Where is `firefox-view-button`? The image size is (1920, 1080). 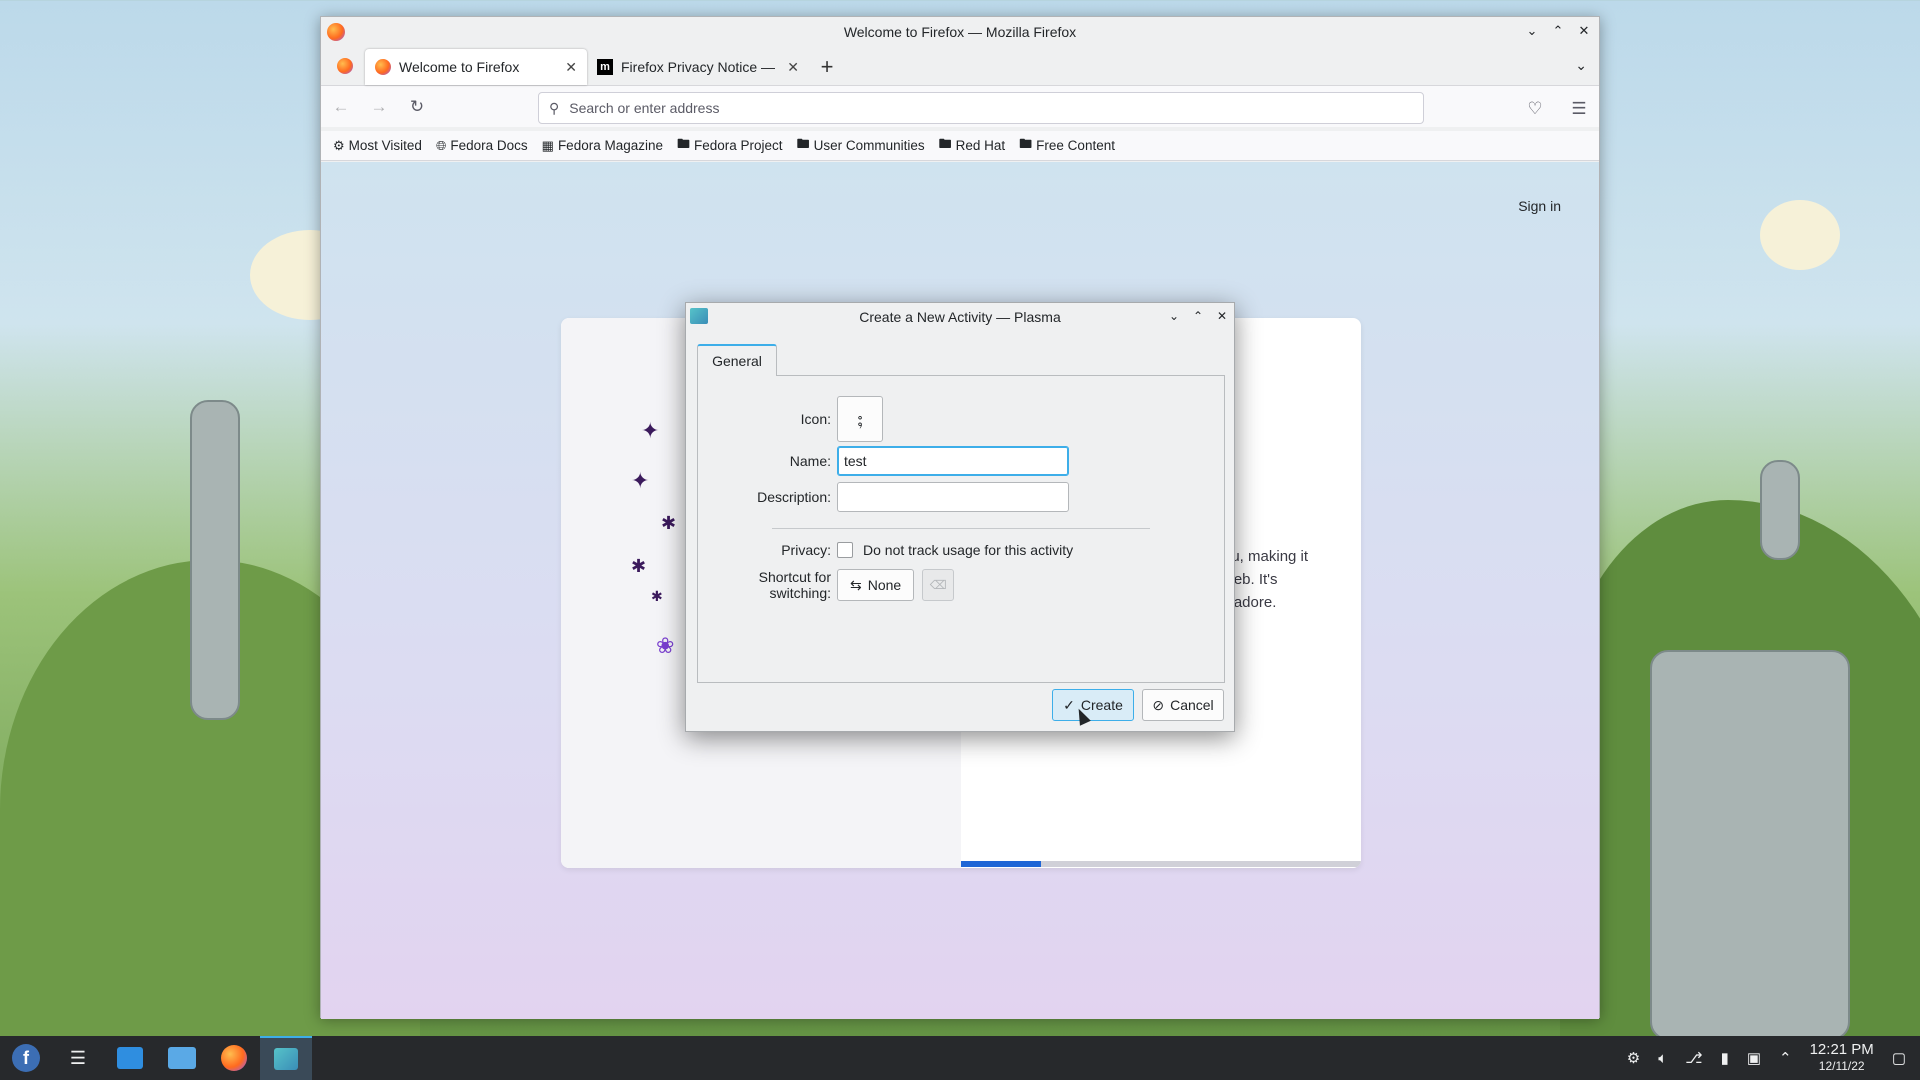
firefox-view-button is located at coordinates (345, 66).